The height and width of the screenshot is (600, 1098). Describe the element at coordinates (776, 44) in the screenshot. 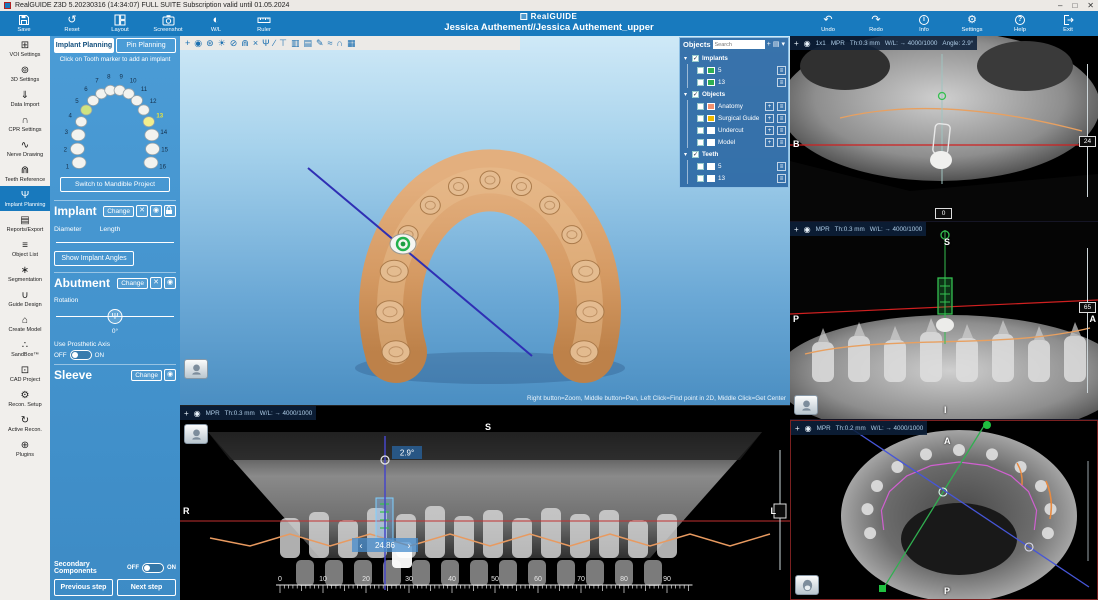

I see `list-view-icon: ▤` at that location.